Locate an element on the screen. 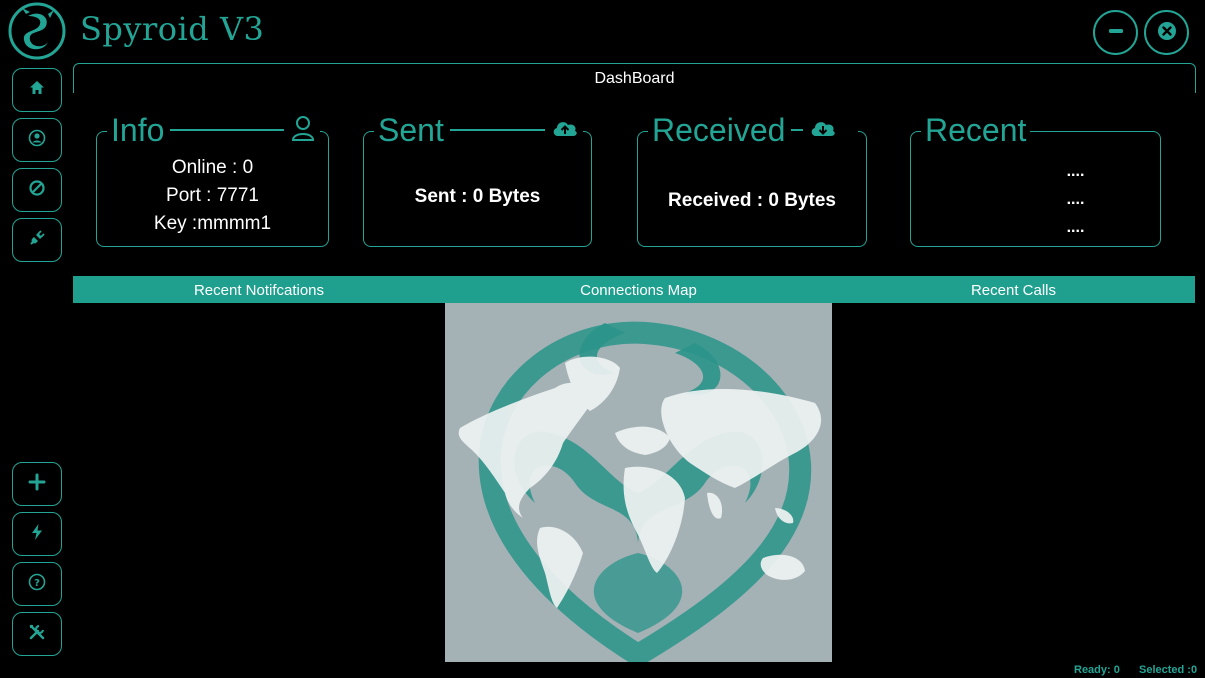 Image resolution: width=1205 pixels, height=678 pixels. sent-value: Sent : 0 Bytes is located at coordinates (477, 196).